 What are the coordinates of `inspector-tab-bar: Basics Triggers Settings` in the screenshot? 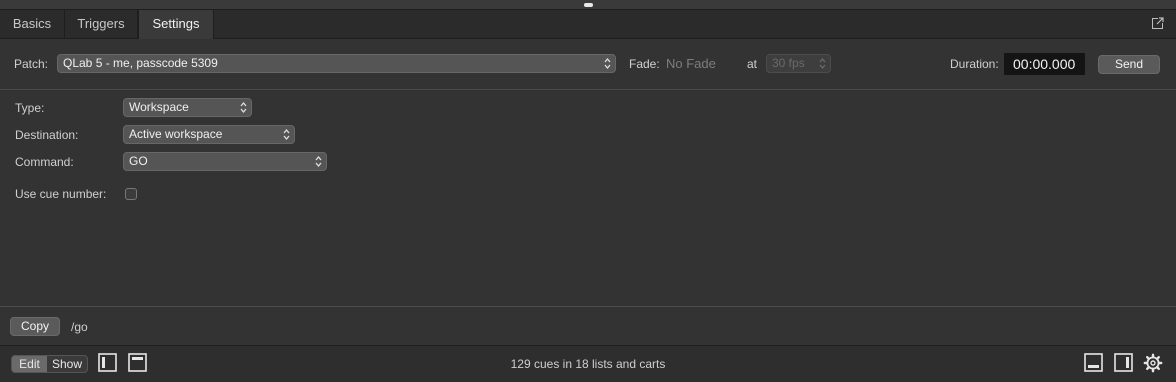 It's located at (588, 24).